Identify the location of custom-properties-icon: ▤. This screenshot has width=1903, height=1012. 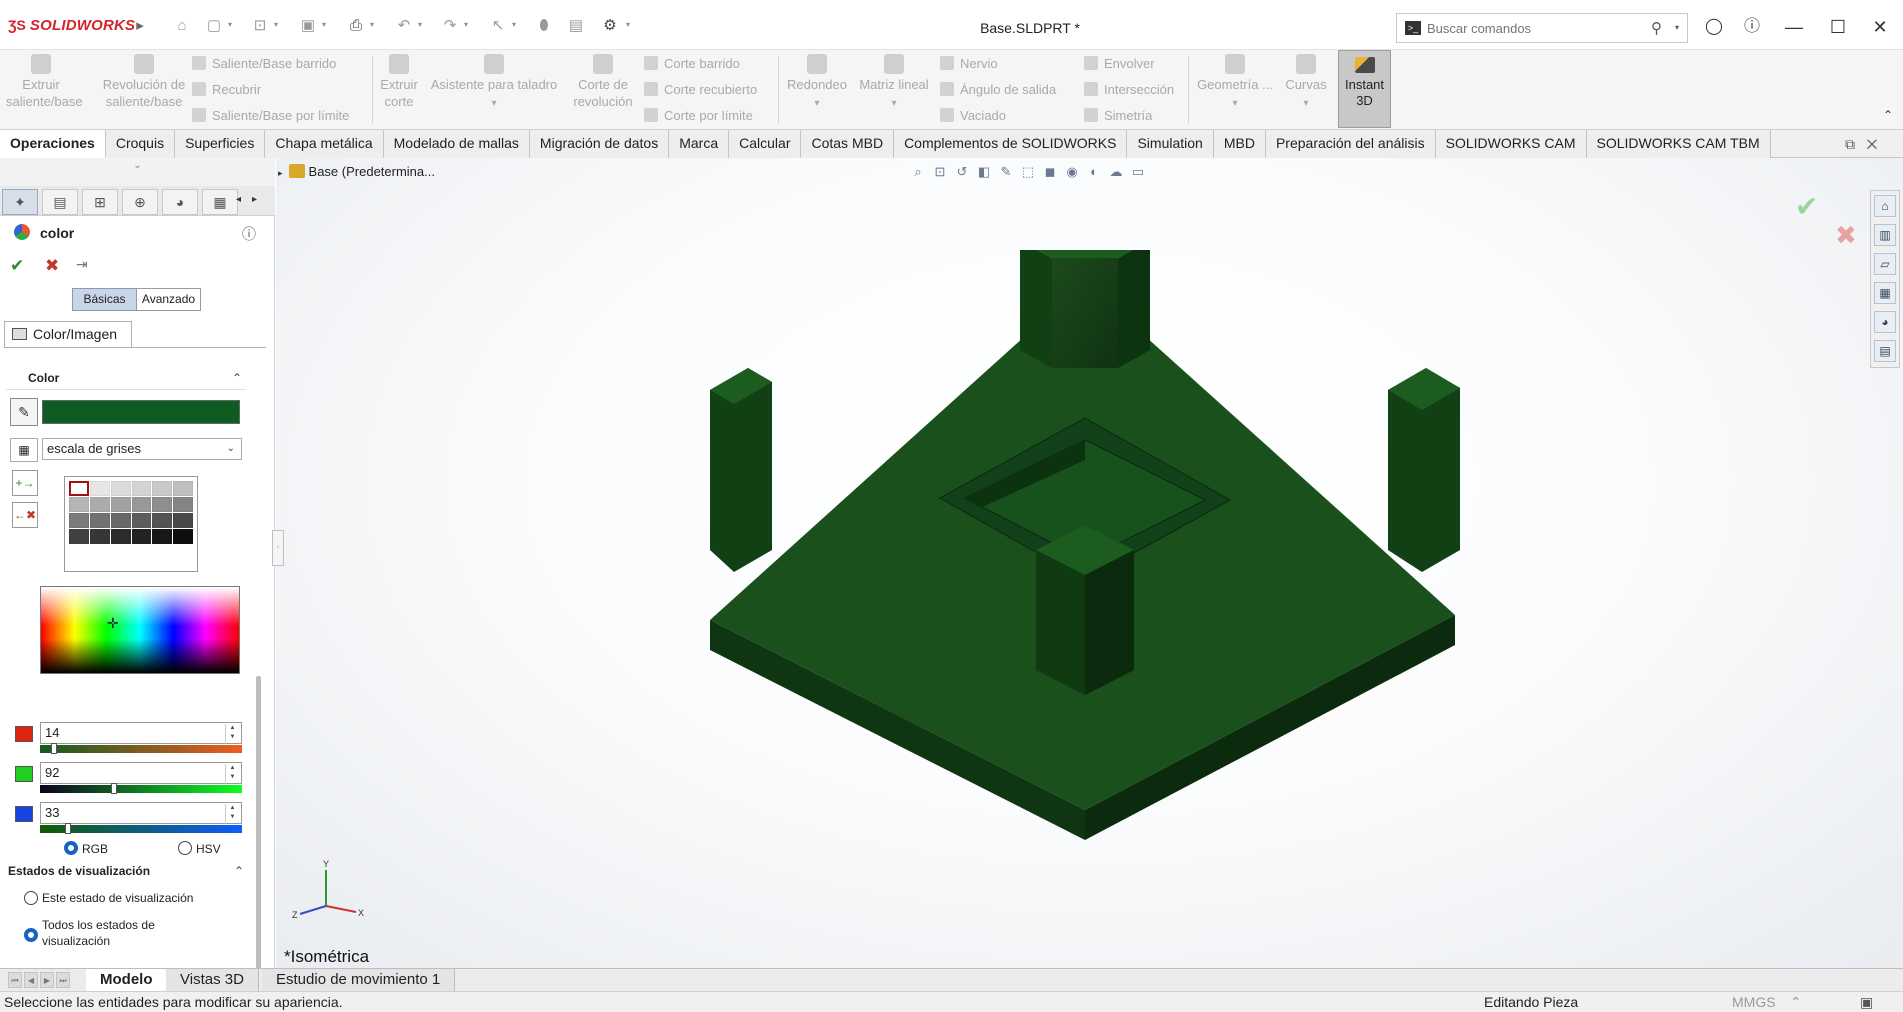
(1885, 351).